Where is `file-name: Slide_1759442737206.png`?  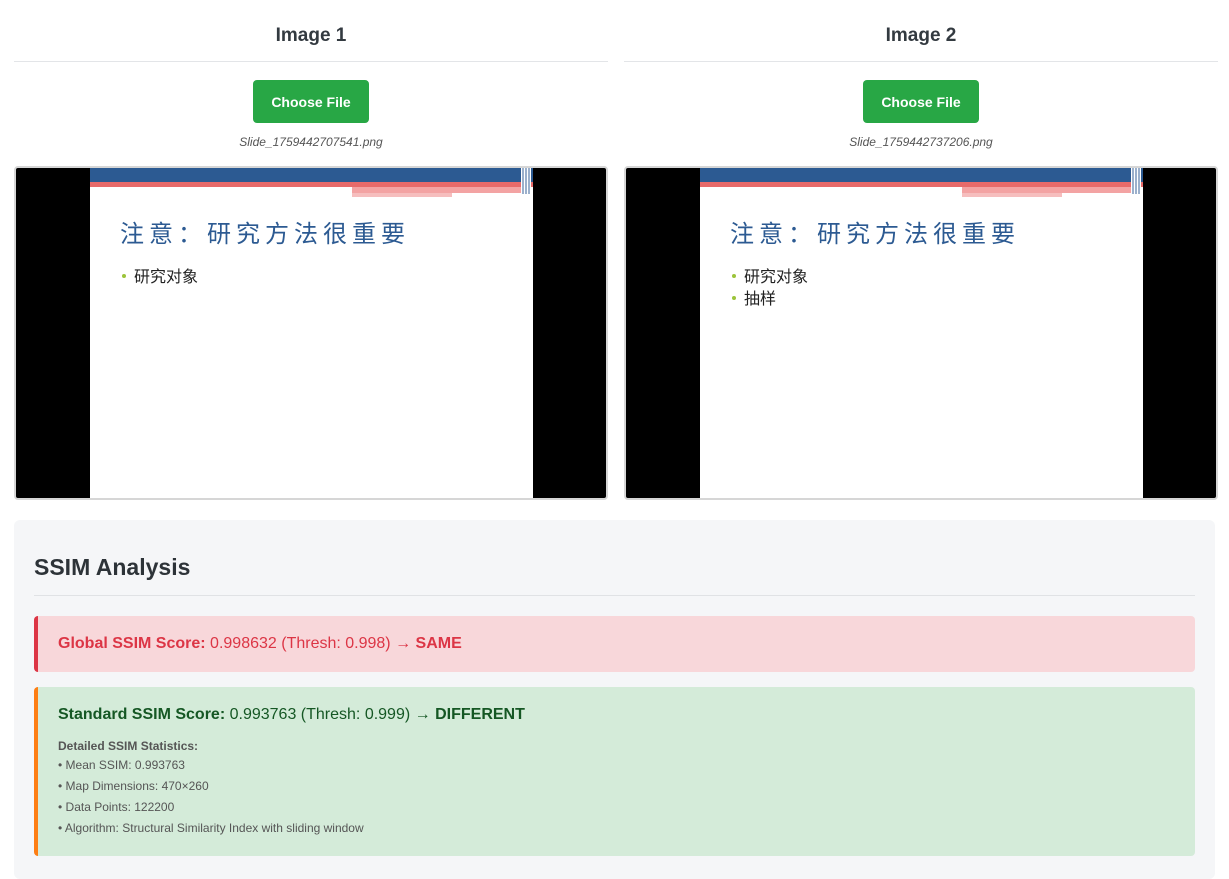 file-name: Slide_1759442737206.png is located at coordinates (921, 142).